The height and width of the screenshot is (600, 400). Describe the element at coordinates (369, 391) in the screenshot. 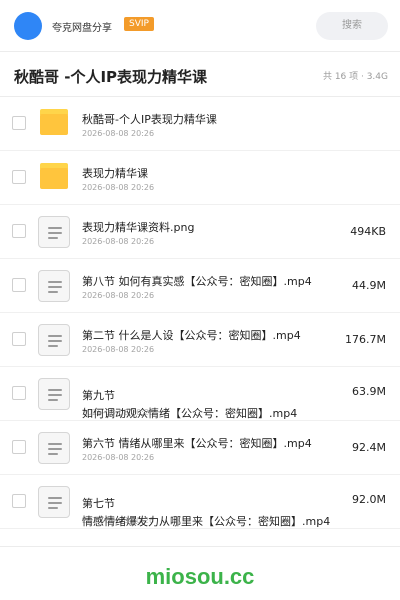

I see `file-size: 63.9M` at that location.